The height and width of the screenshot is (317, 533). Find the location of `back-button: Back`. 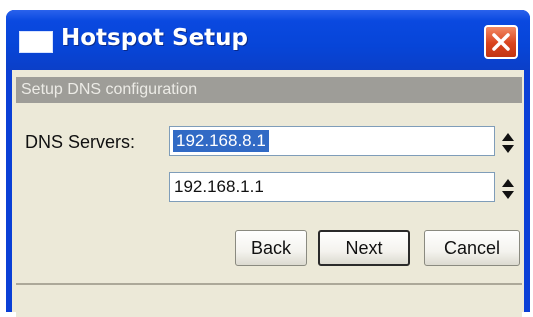

back-button: Back is located at coordinates (271, 248).